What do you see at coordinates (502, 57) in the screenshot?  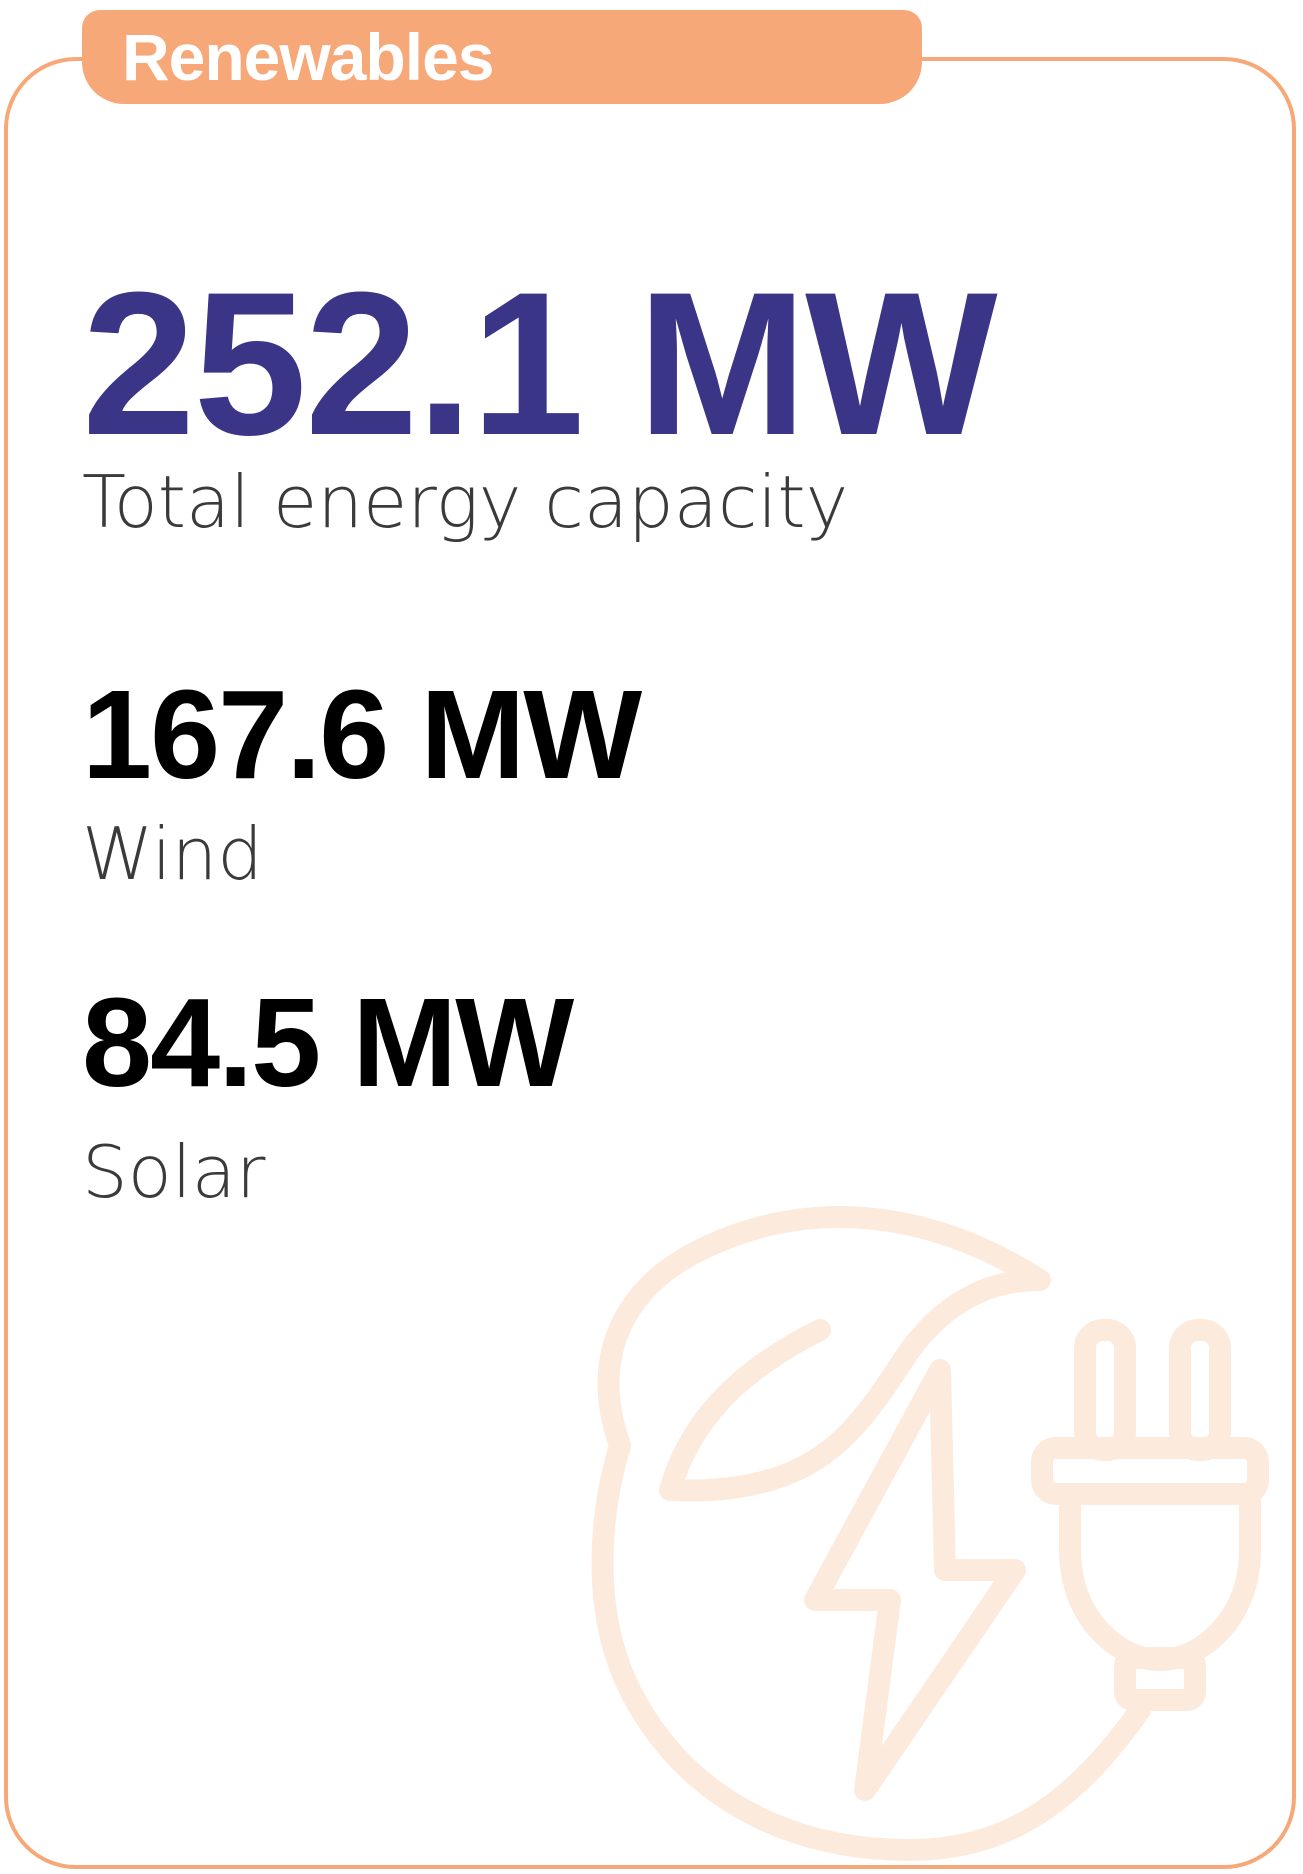 I see `category-tag: Renewables` at bounding box center [502, 57].